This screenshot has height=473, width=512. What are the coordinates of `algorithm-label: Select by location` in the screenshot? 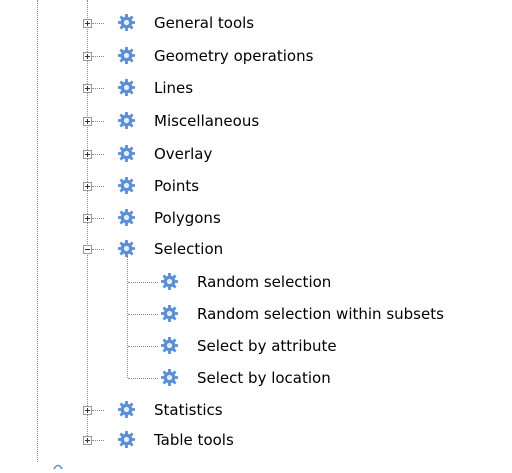 It's located at (264, 378).